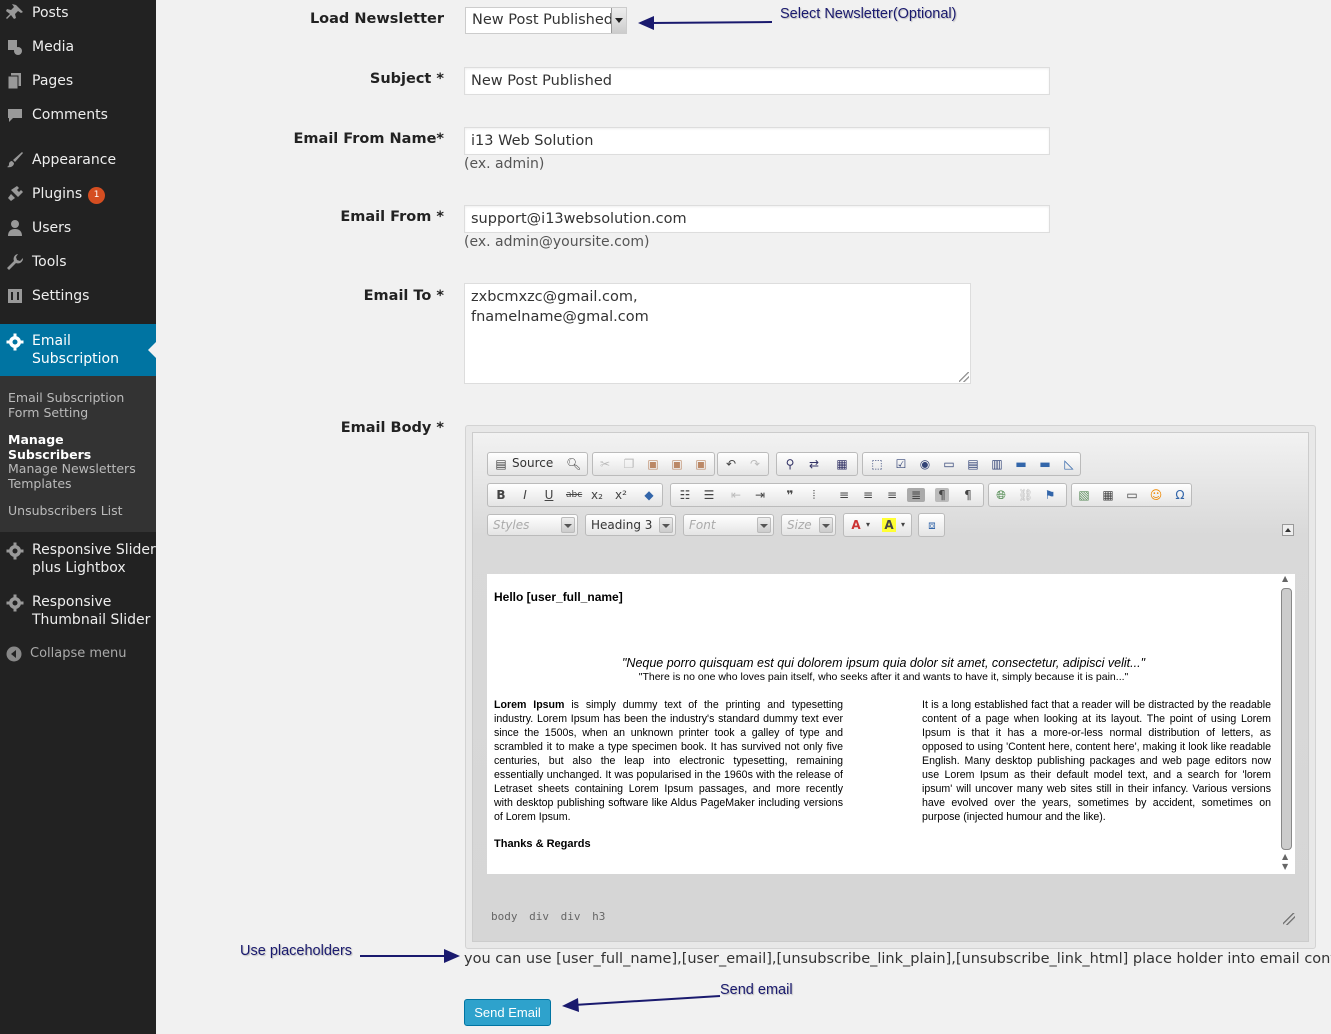 This screenshot has width=1331, height=1034. What do you see at coordinates (757, 219) in the screenshot?
I see `email-from-input: support@i13websolution.com` at bounding box center [757, 219].